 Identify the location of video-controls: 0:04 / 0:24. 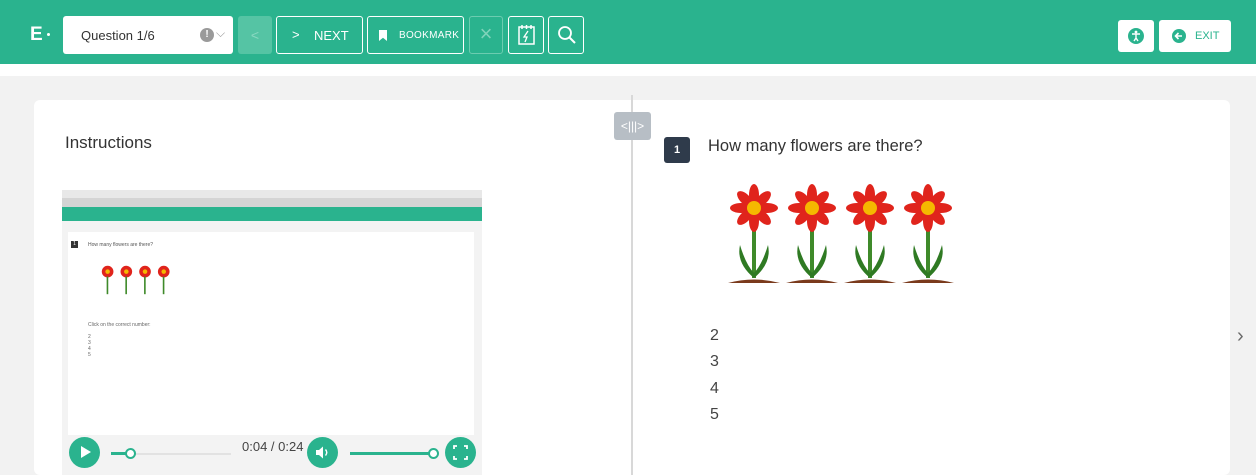
(272, 453).